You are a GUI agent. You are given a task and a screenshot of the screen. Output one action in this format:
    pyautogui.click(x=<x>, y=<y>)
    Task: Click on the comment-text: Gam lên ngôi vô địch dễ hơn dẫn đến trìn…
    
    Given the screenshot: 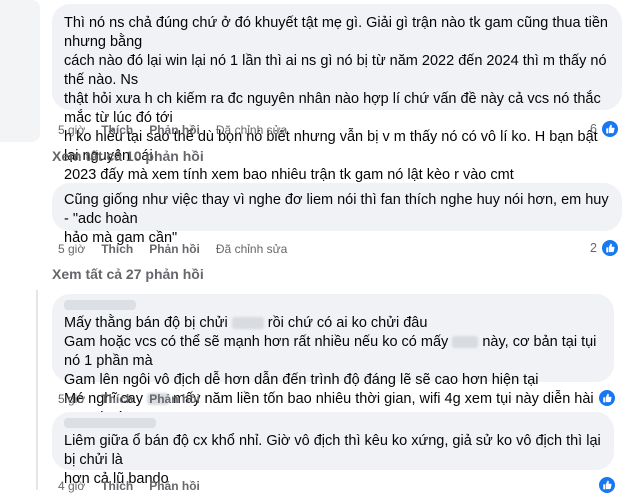 What is the action you would take?
    pyautogui.click(x=301, y=380)
    